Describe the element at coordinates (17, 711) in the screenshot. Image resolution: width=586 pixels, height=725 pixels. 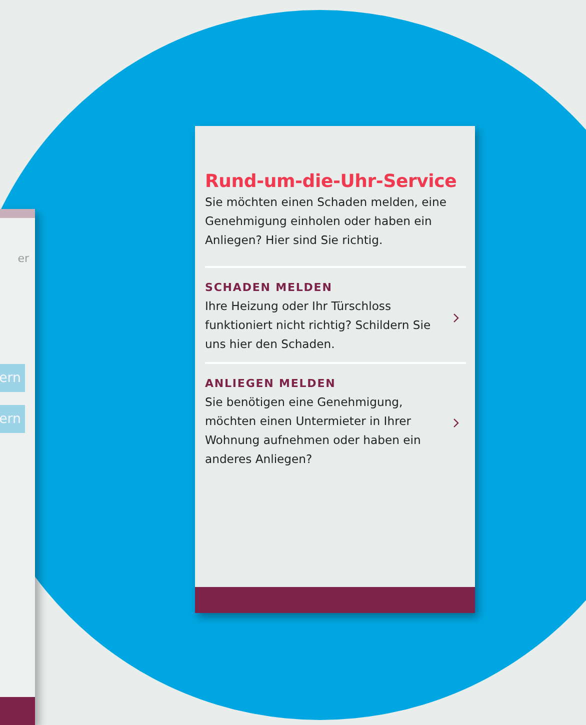
I see `footer-bar` at that location.